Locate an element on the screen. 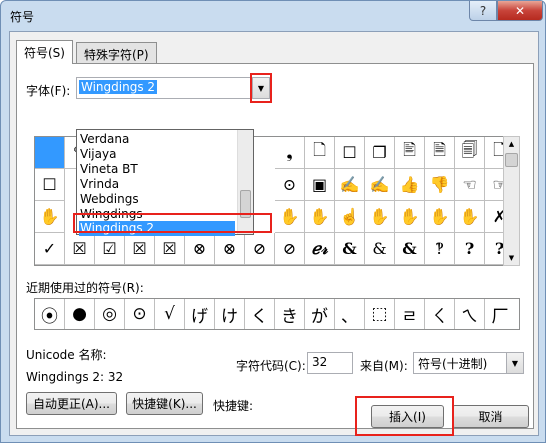  symbol-cell: 👍 is located at coordinates (410, 185).